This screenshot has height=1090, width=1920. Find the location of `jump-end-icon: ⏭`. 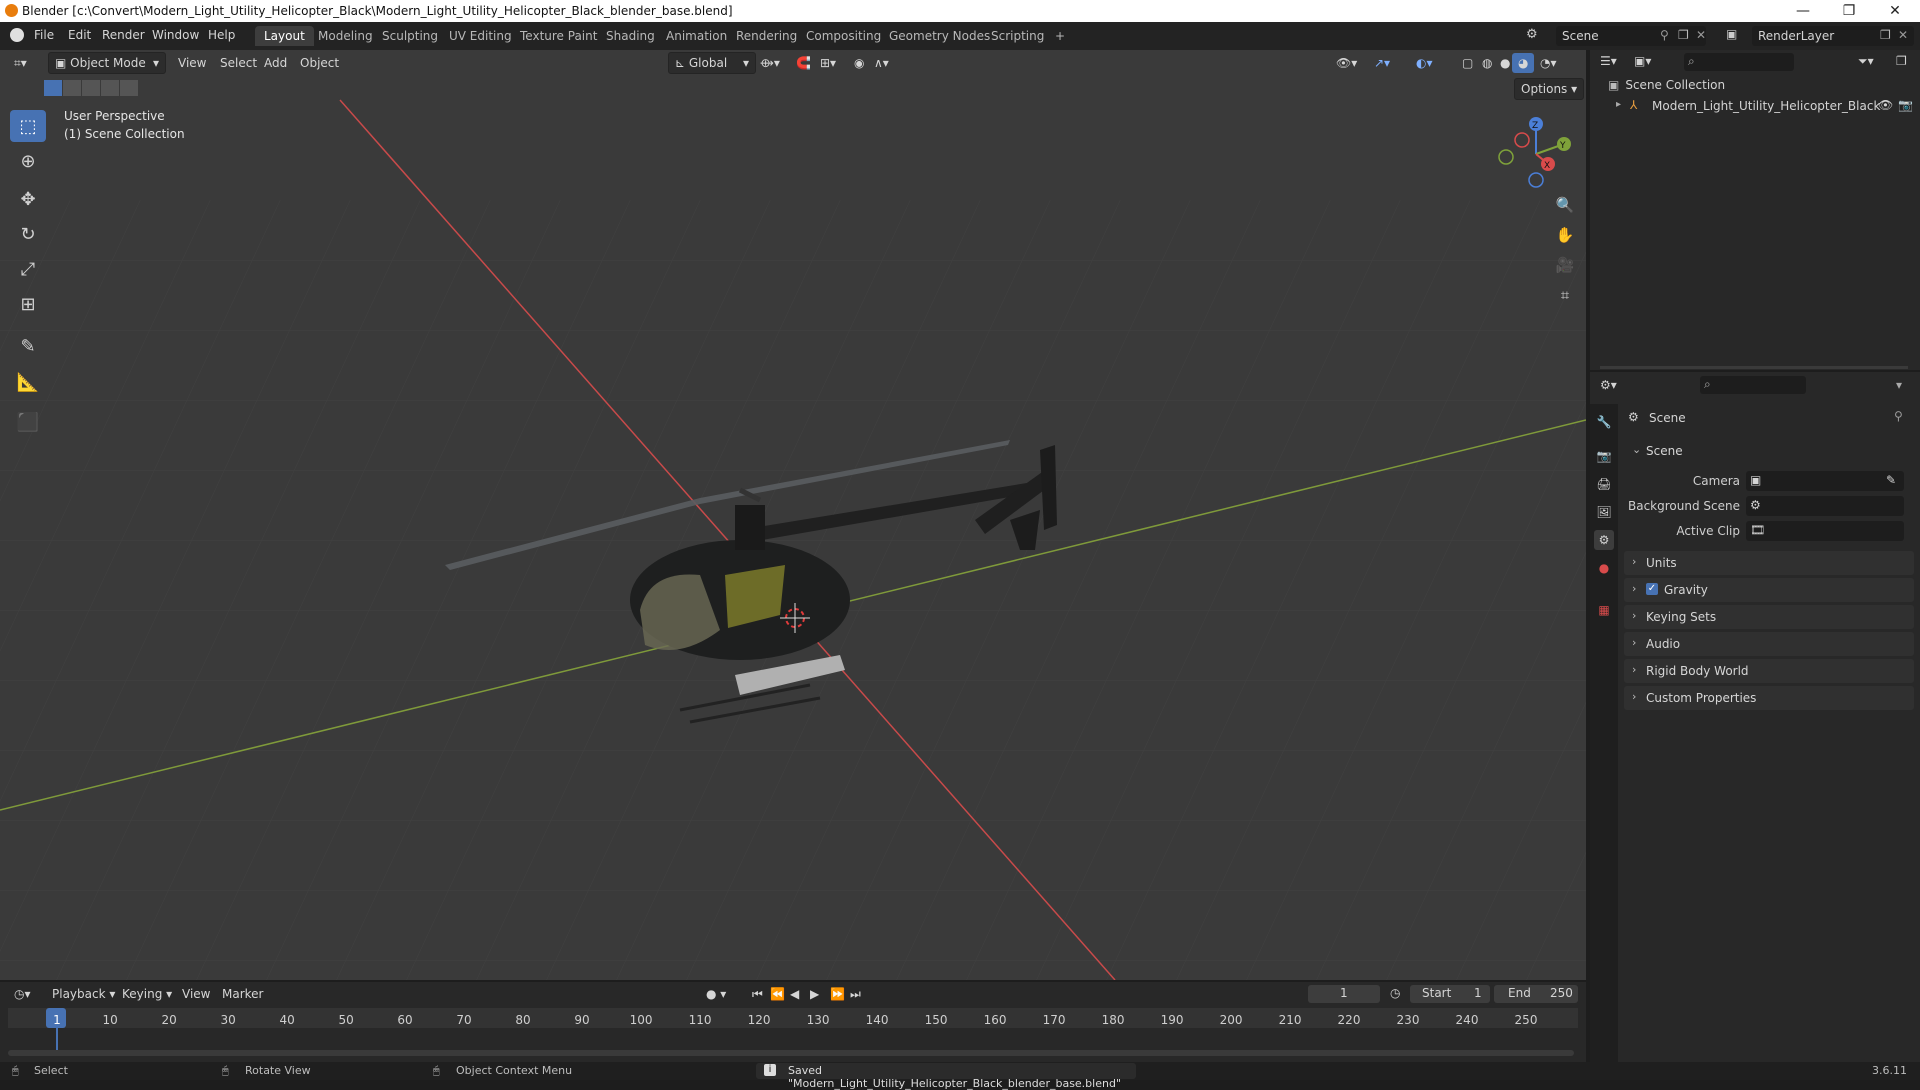

jump-end-icon: ⏭ is located at coordinates (855, 994).